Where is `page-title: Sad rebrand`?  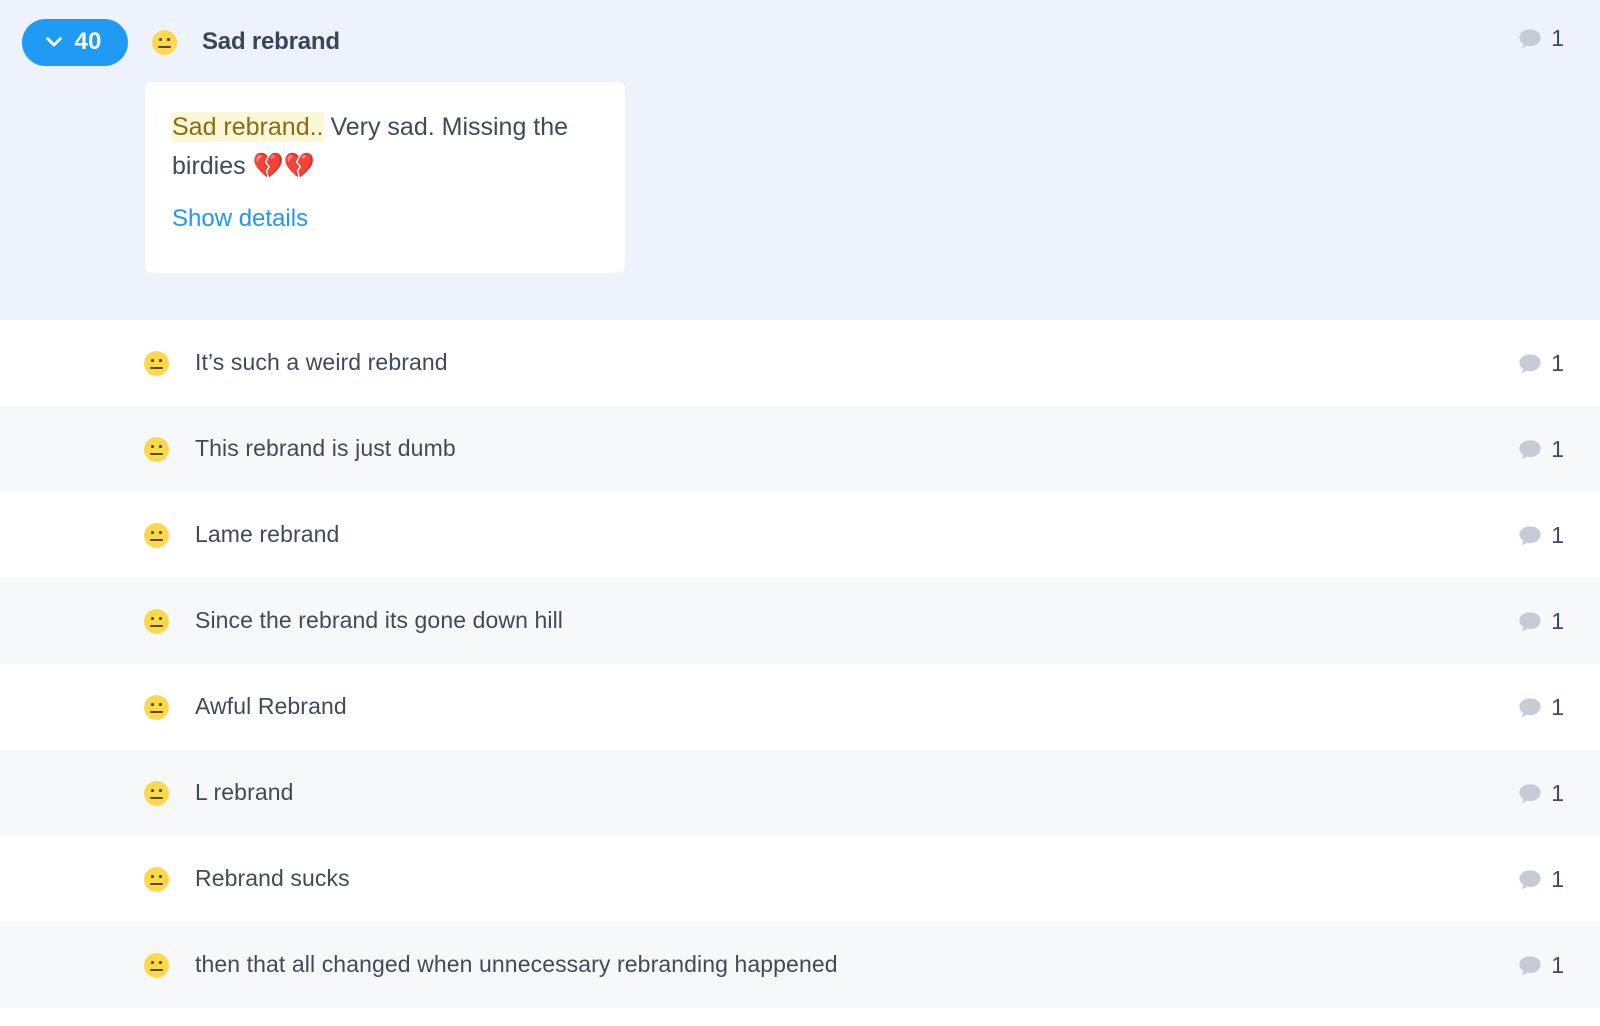 page-title: Sad rebrand is located at coordinates (271, 41).